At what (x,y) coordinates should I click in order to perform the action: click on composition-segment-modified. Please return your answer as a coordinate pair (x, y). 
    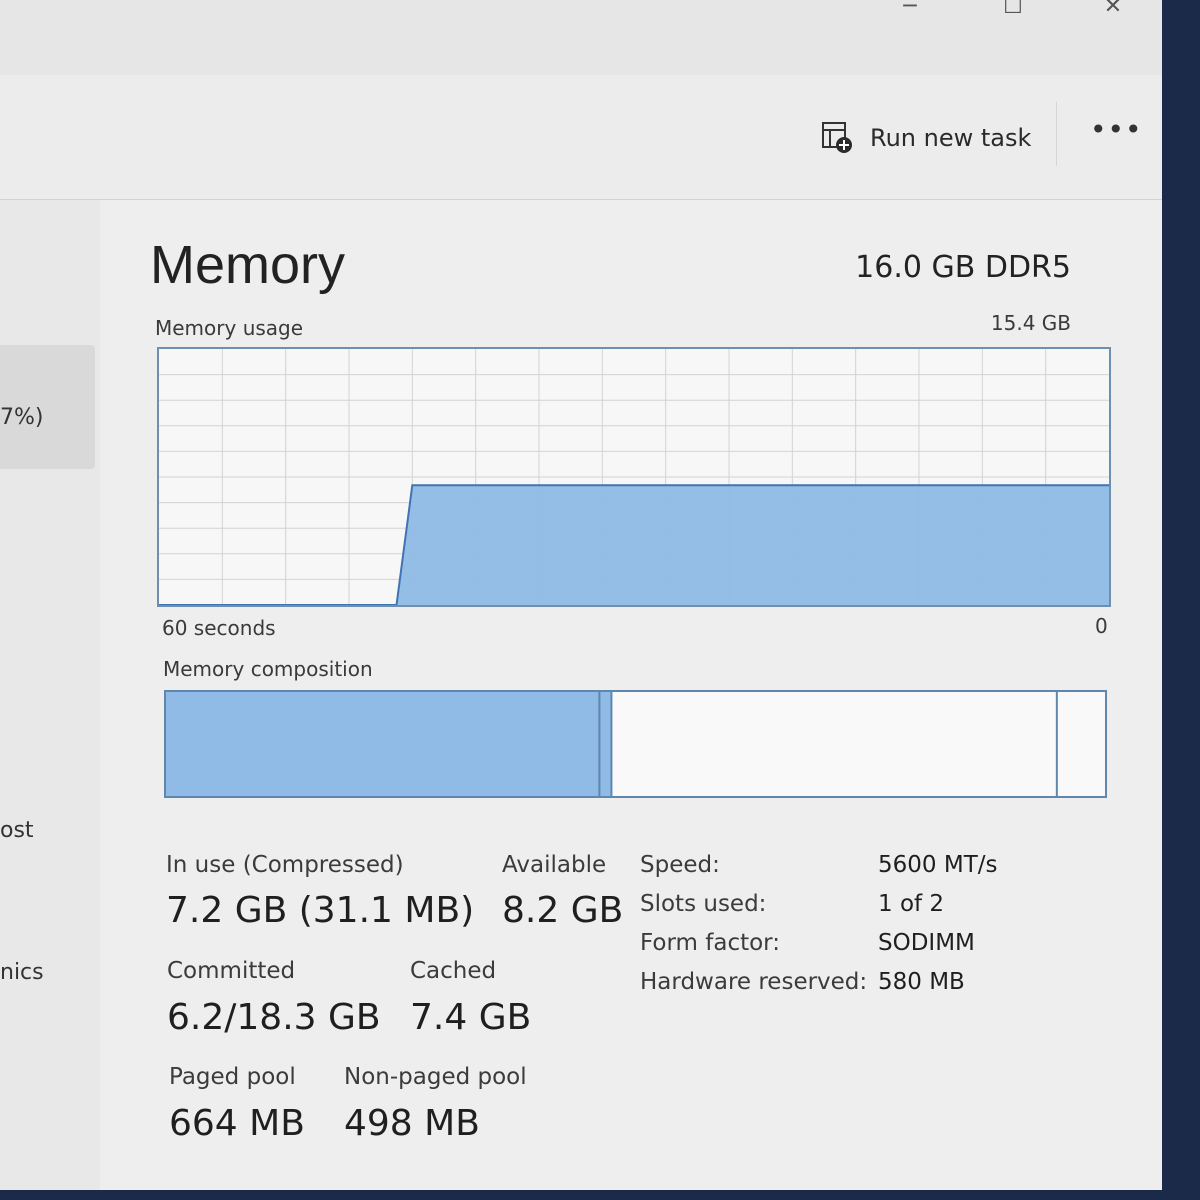
    Looking at the image, I should click on (605, 744).